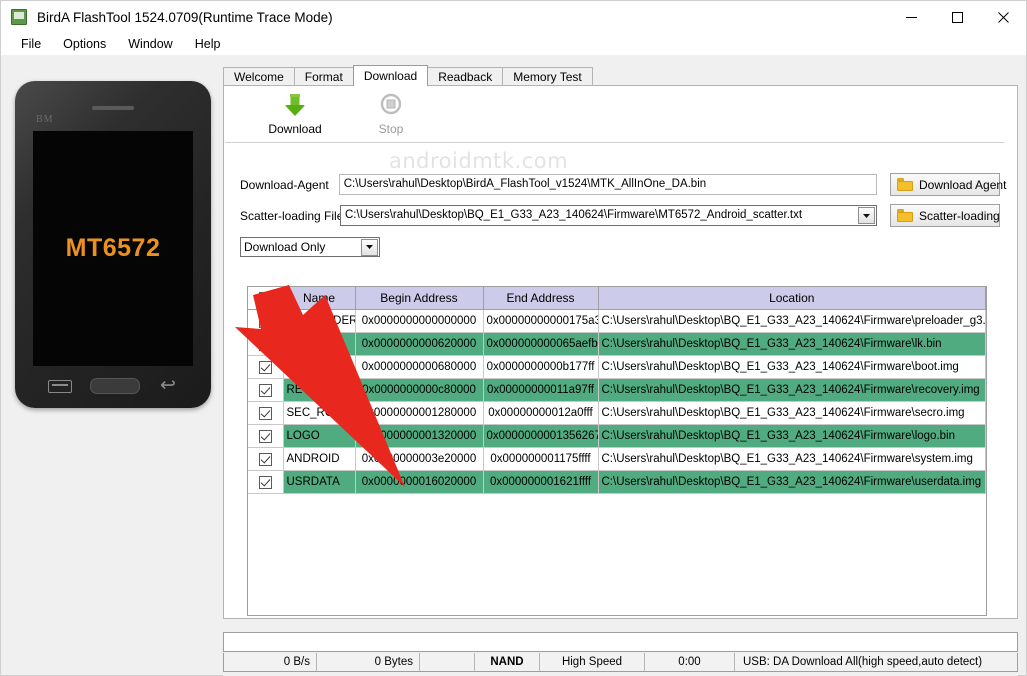 The width and height of the screenshot is (1027, 676). What do you see at coordinates (541, 344) in the screenshot?
I see `end-address-cell: 0x000000000065aefb` at bounding box center [541, 344].